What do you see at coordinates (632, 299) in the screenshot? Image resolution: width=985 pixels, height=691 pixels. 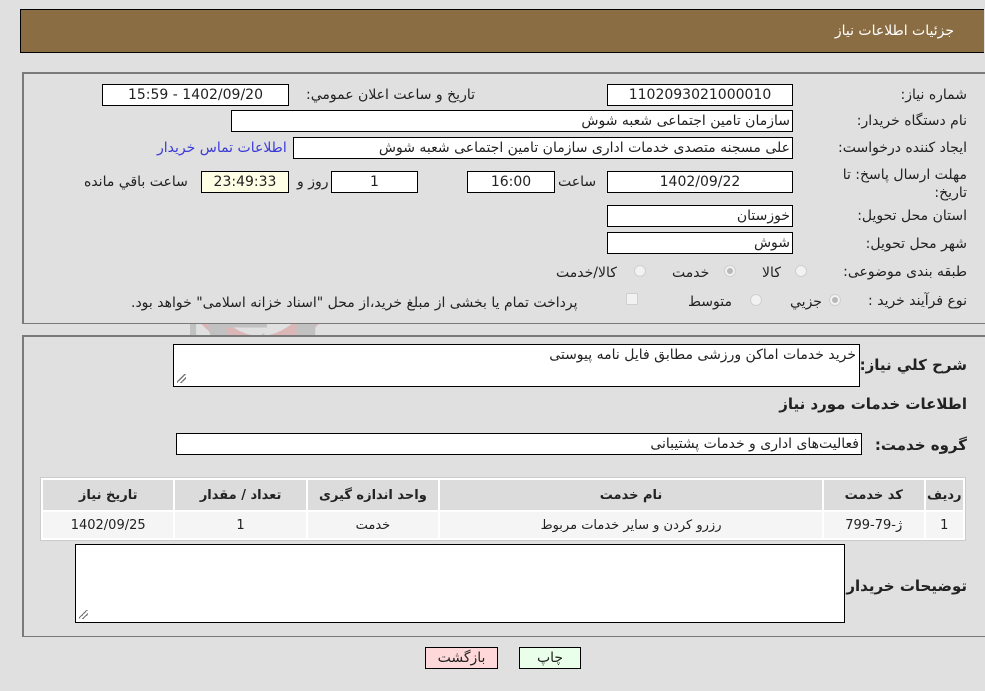 I see `treasury-checkbox` at bounding box center [632, 299].